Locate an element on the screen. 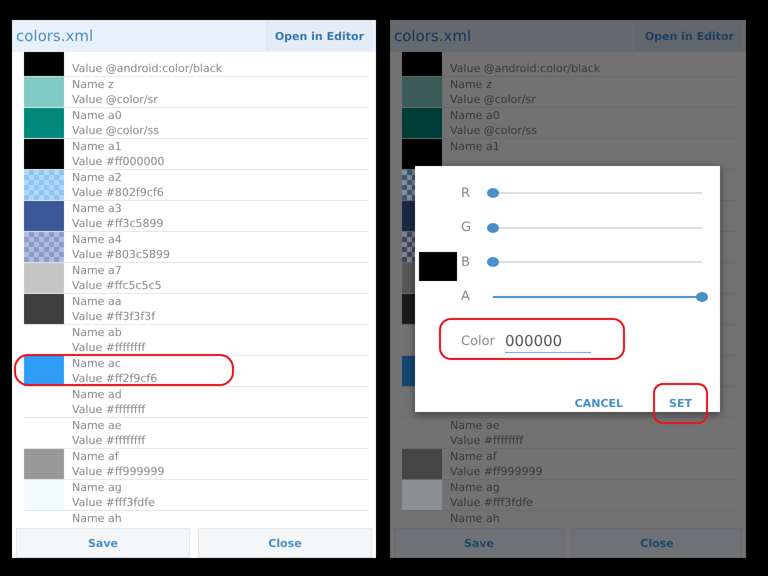  dialog-button: SET is located at coordinates (680, 403).